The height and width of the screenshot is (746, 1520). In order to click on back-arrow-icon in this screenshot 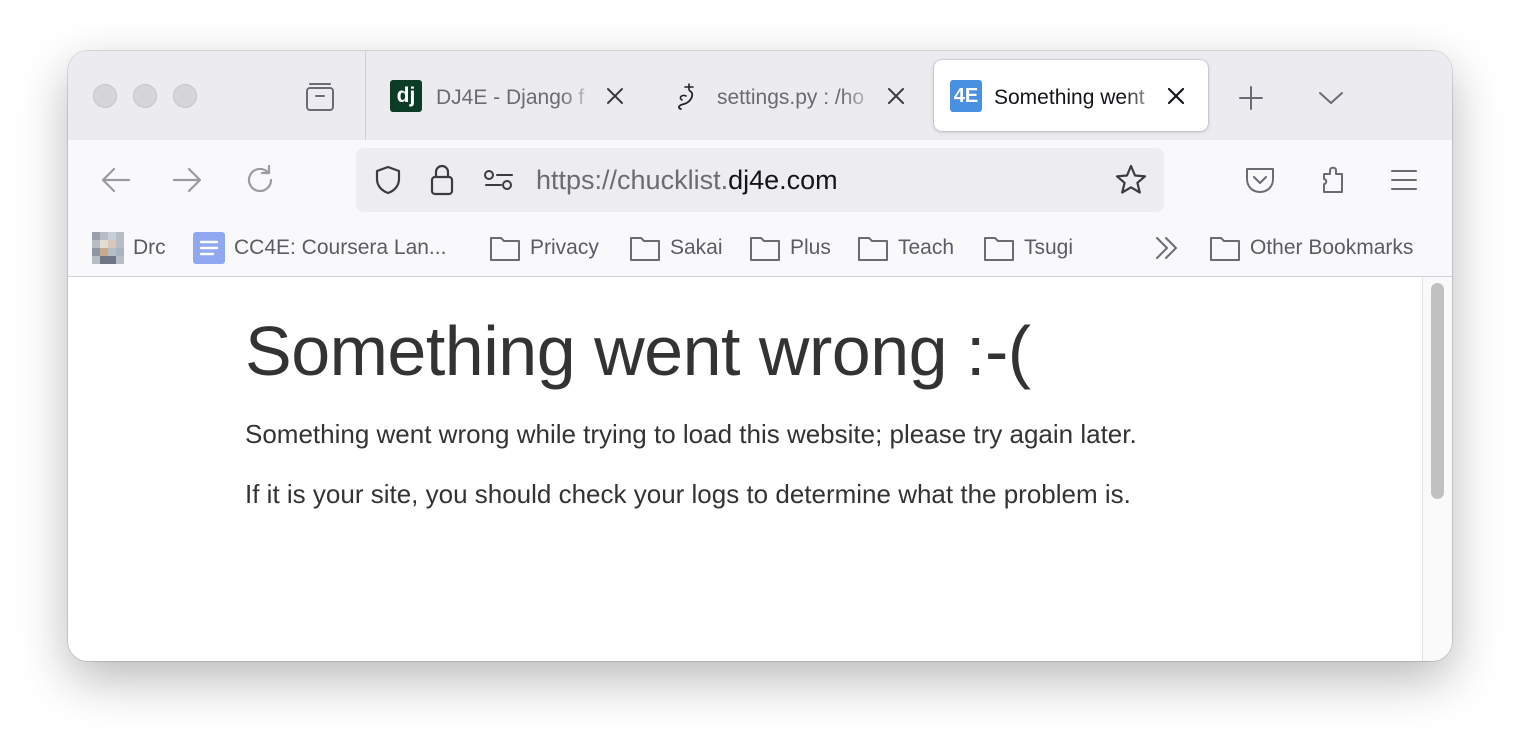, I will do `click(116, 180)`.